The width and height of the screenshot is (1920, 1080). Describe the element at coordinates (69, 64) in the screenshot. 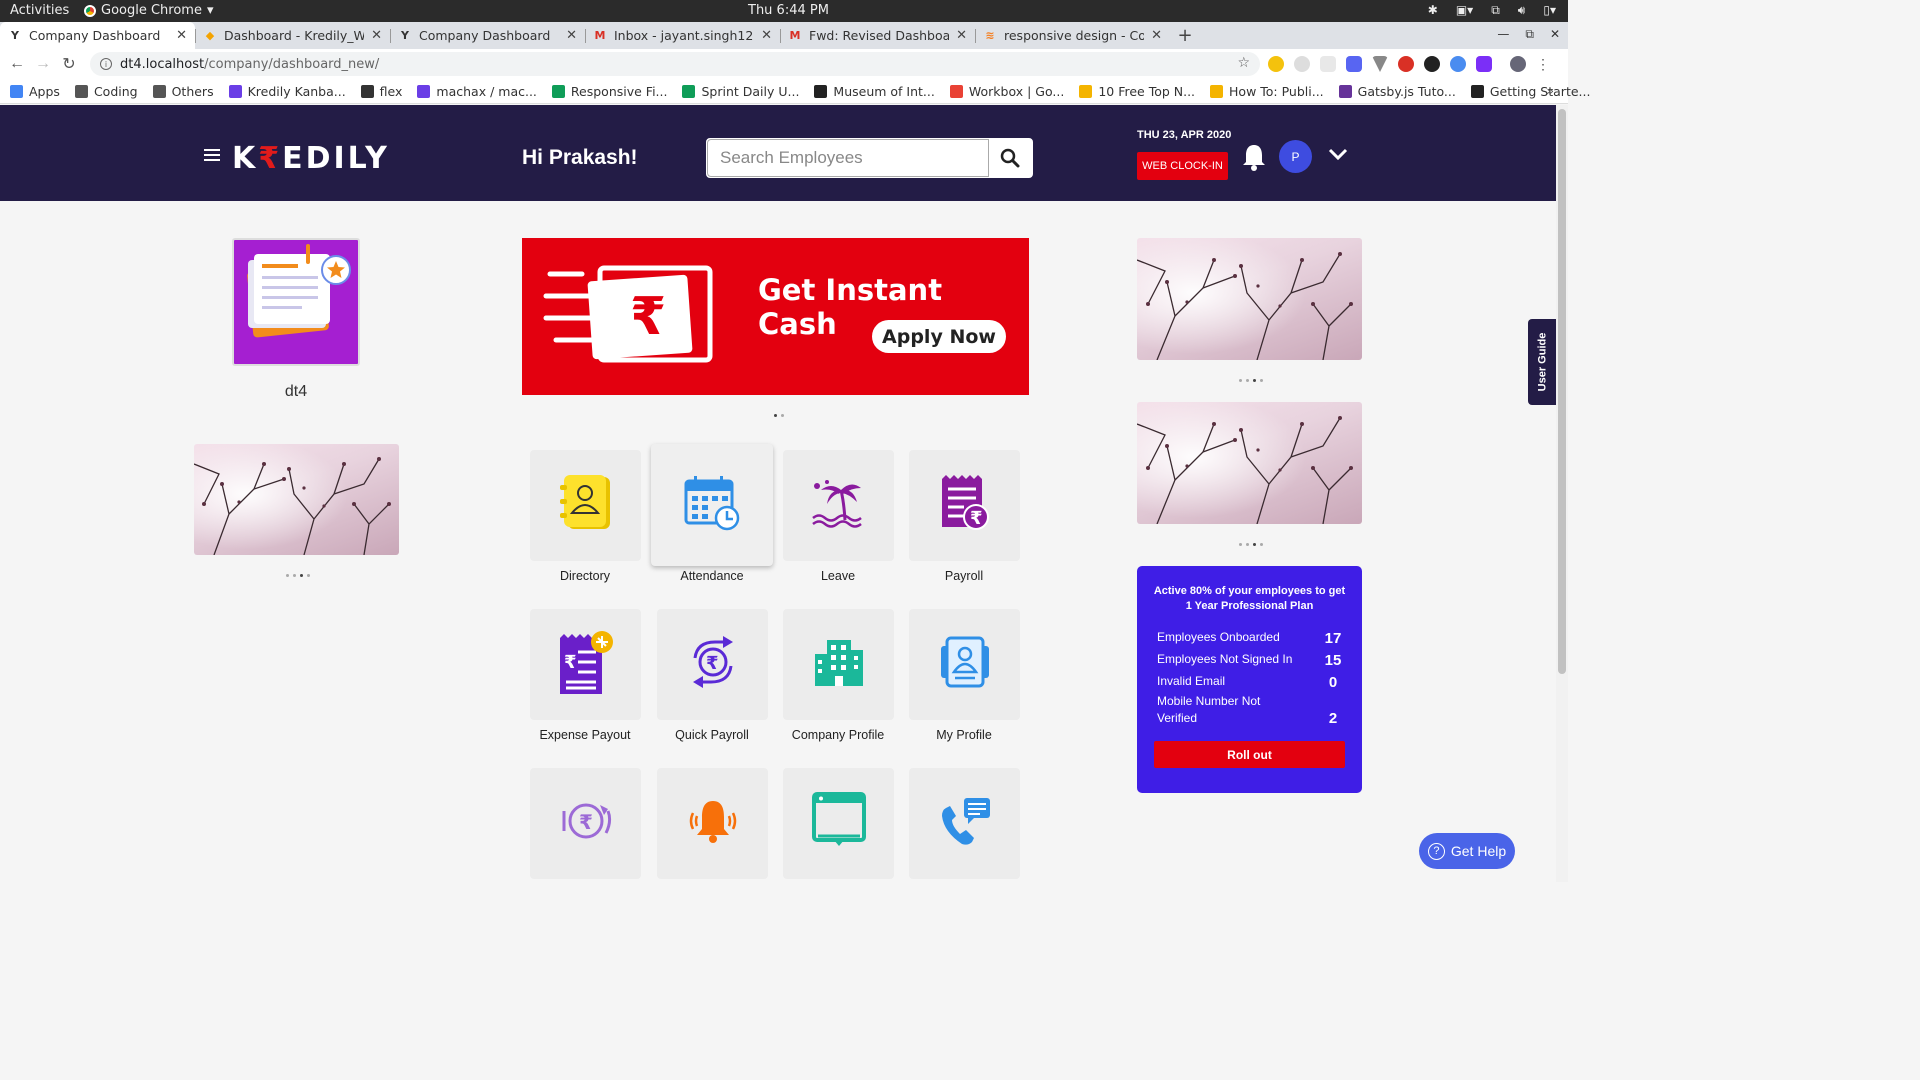

I see `reload-icon: ↻` at that location.